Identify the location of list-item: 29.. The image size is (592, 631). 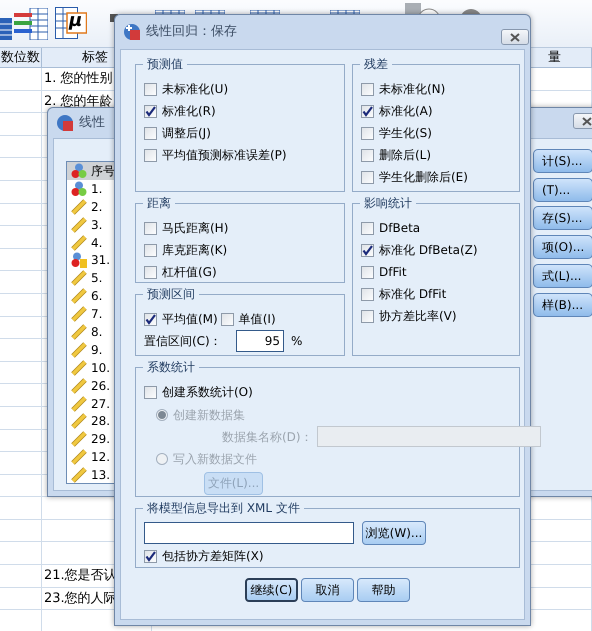
(111, 439).